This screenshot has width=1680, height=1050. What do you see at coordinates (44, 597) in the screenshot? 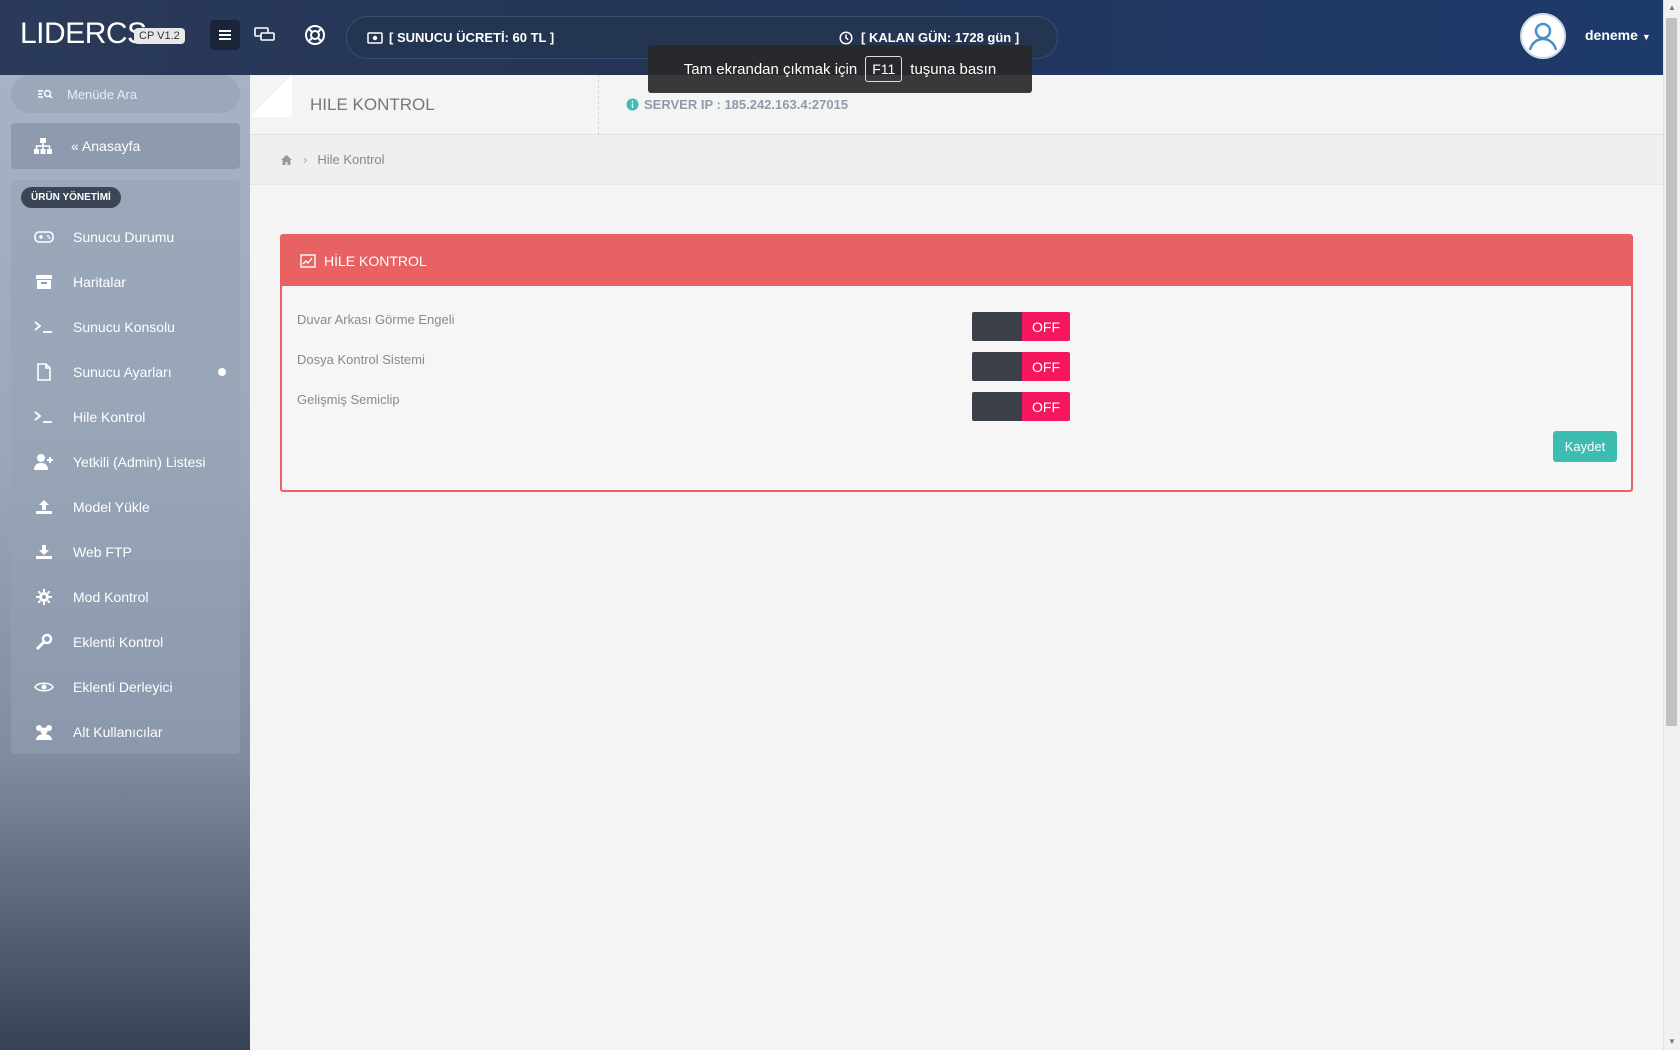
I see `gear-icon` at bounding box center [44, 597].